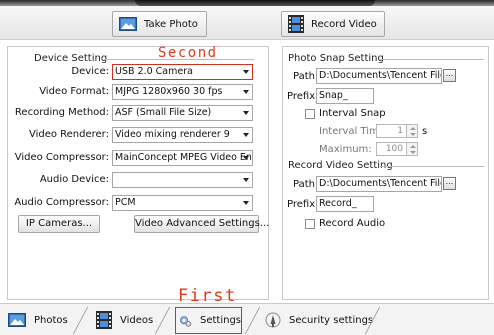  Describe the element at coordinates (247, 23) in the screenshot. I see `toolbar: Take Photo Record Video` at that location.